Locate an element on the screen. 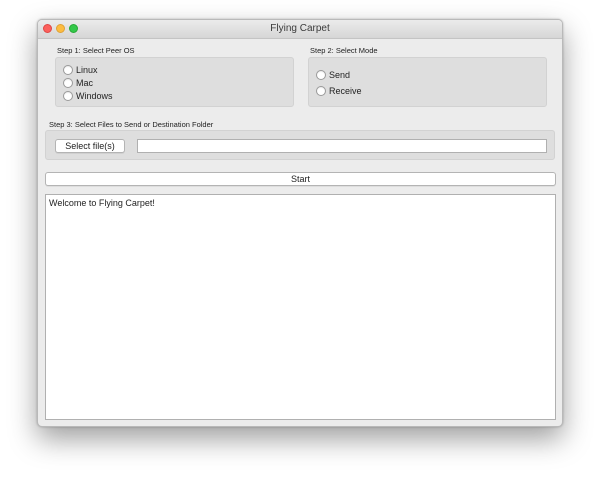 This screenshot has width=600, height=480. radio-send: Send is located at coordinates (333, 75).